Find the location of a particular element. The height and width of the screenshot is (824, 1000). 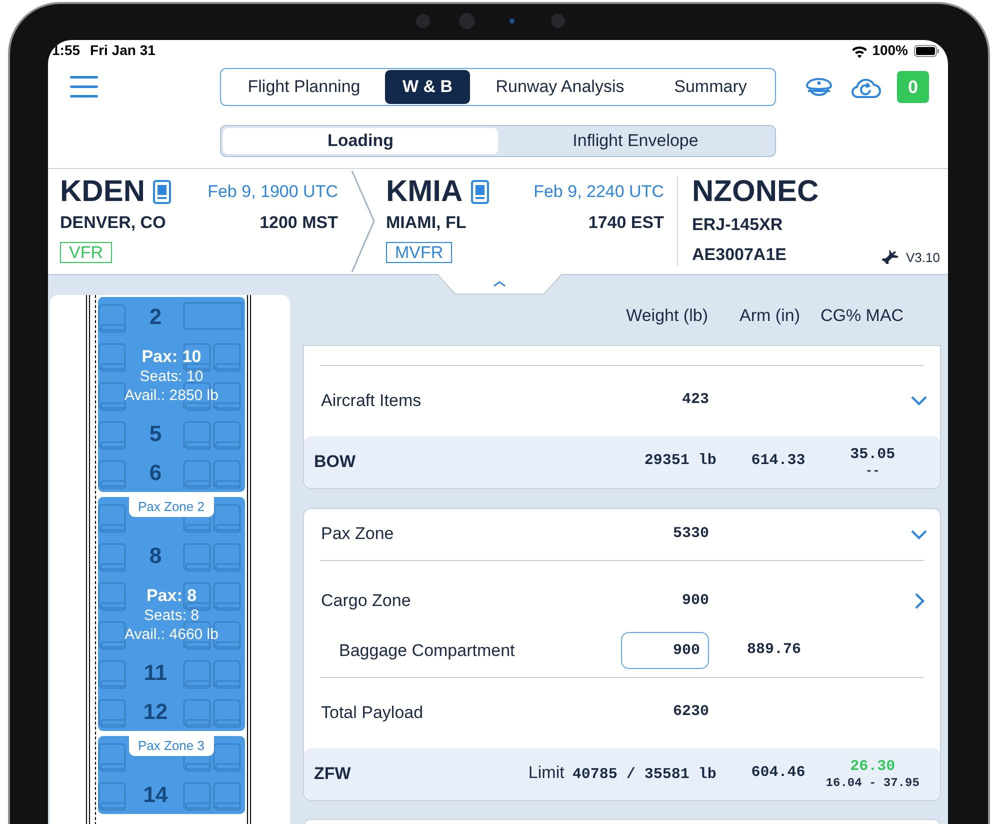

tab: W & B is located at coordinates (427, 87).